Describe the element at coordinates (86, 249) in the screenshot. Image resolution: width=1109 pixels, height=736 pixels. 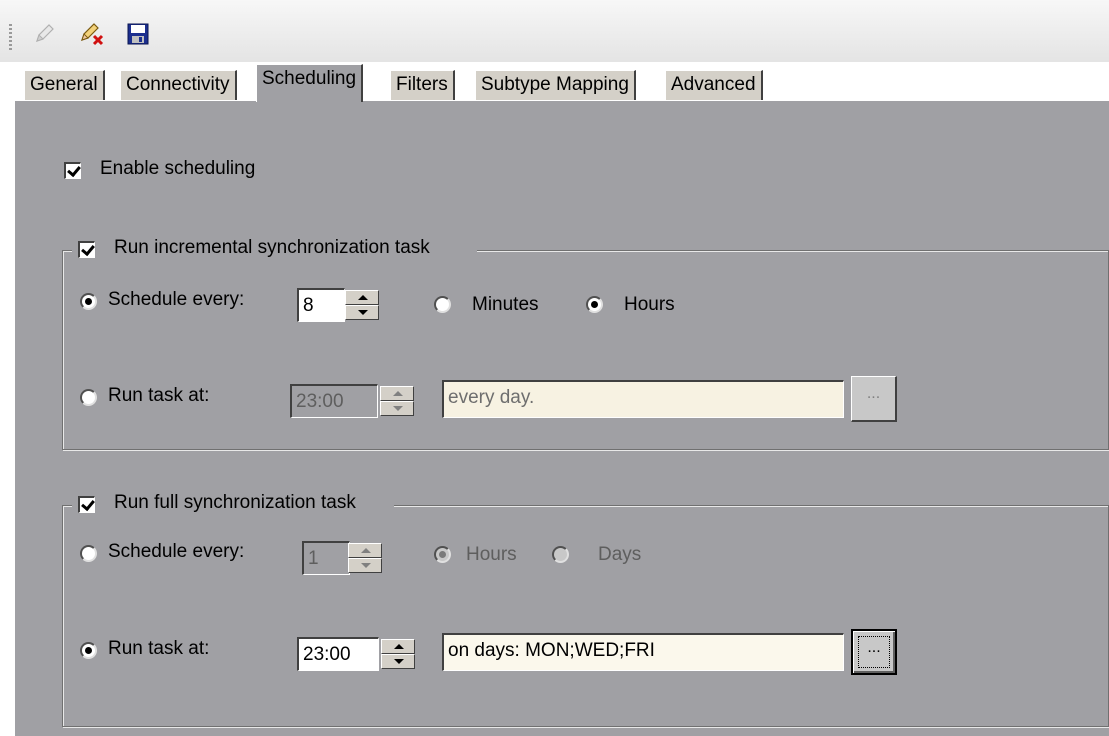
I see `incremental-sync-checkbox` at that location.